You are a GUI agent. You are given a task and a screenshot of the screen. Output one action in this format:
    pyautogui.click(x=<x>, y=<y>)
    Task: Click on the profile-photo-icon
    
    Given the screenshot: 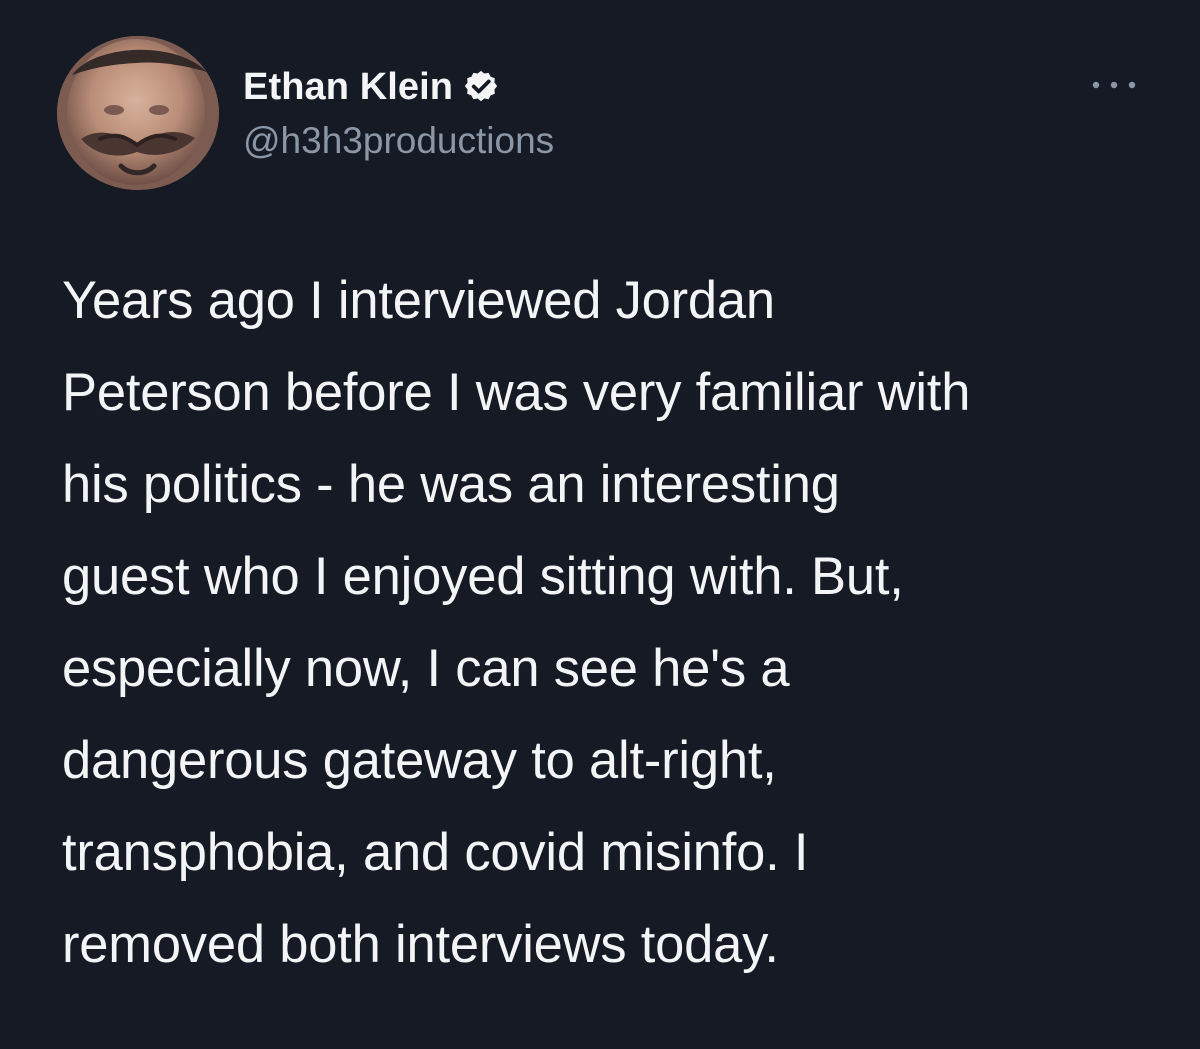 What is the action you would take?
    pyautogui.click(x=138, y=113)
    